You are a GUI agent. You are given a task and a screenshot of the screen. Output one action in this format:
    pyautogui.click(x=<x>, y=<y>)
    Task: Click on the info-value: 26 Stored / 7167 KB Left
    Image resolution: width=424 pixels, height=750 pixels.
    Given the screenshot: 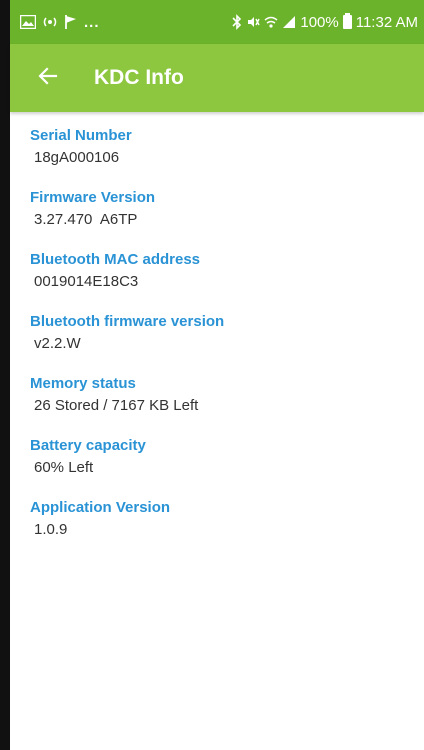 What is the action you would take?
    pyautogui.click(x=116, y=405)
    